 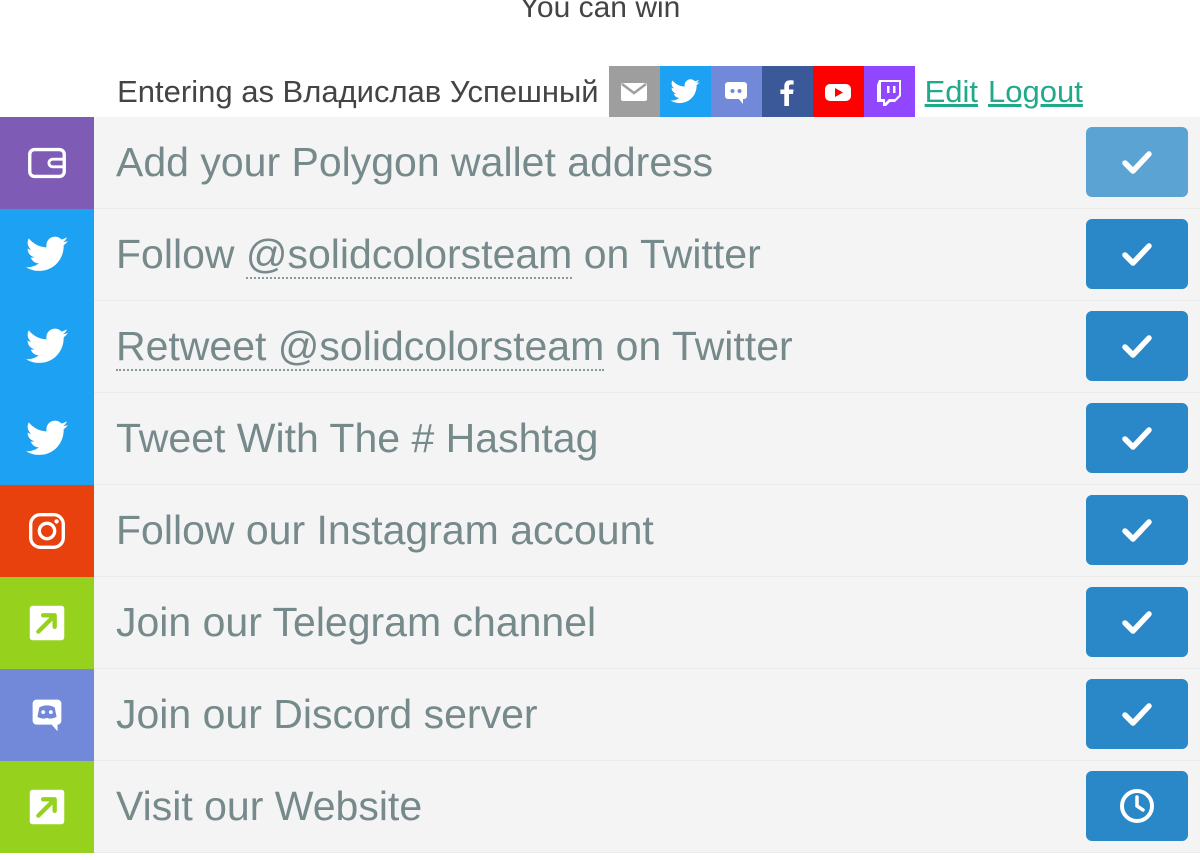 I want to click on instagram-icon, so click(x=47, y=530).